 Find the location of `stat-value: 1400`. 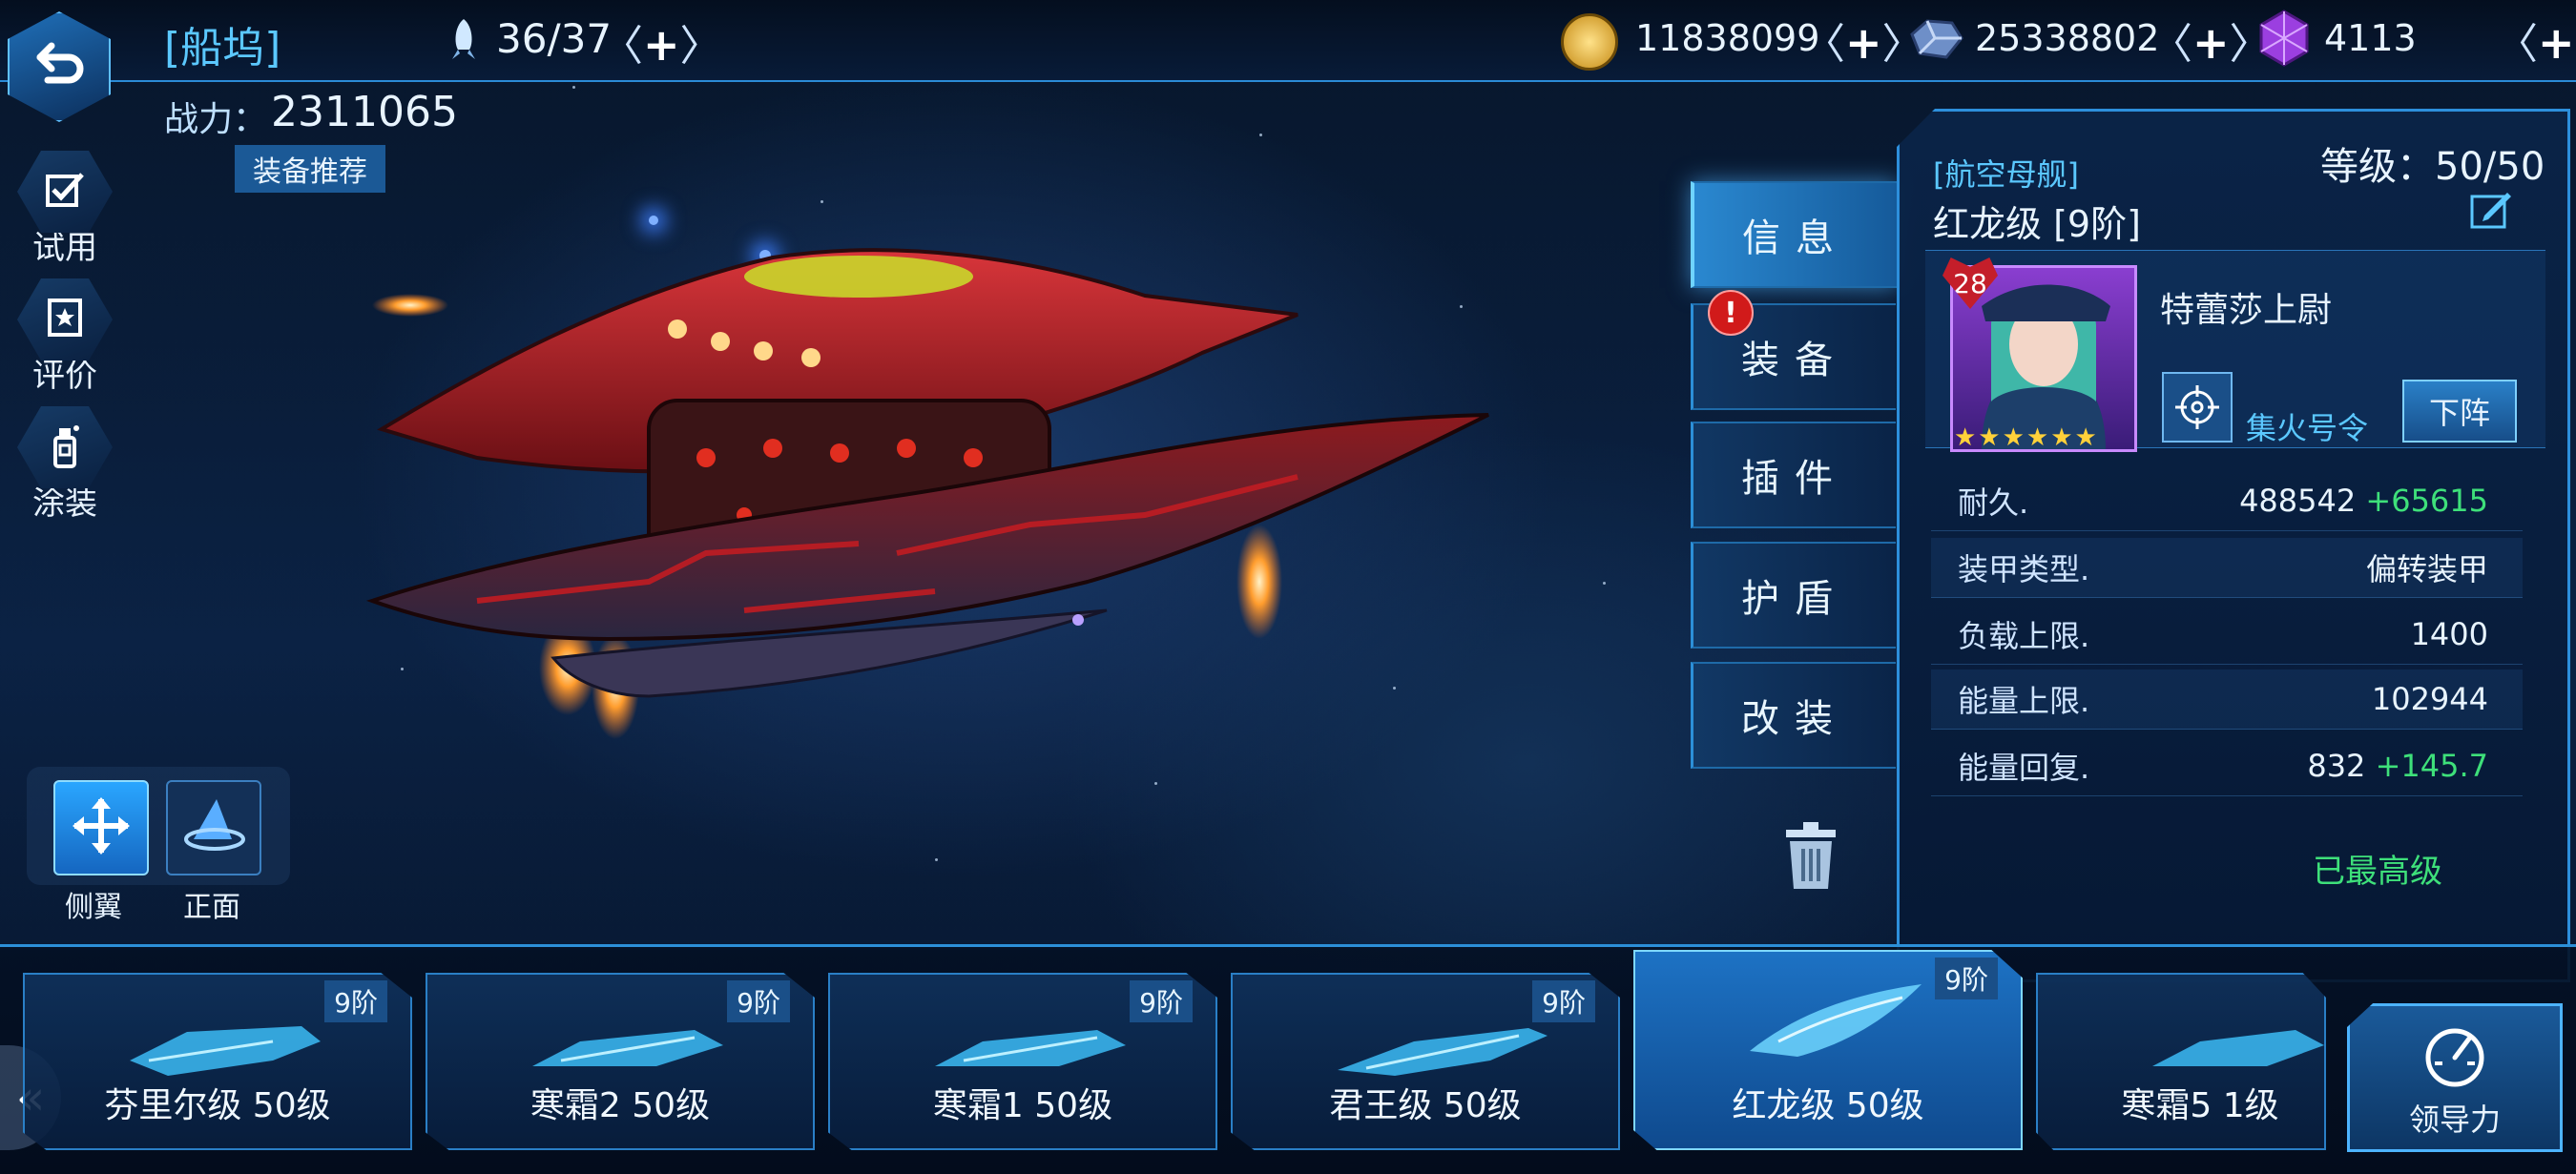

stat-value: 1400 is located at coordinates (2449, 634).